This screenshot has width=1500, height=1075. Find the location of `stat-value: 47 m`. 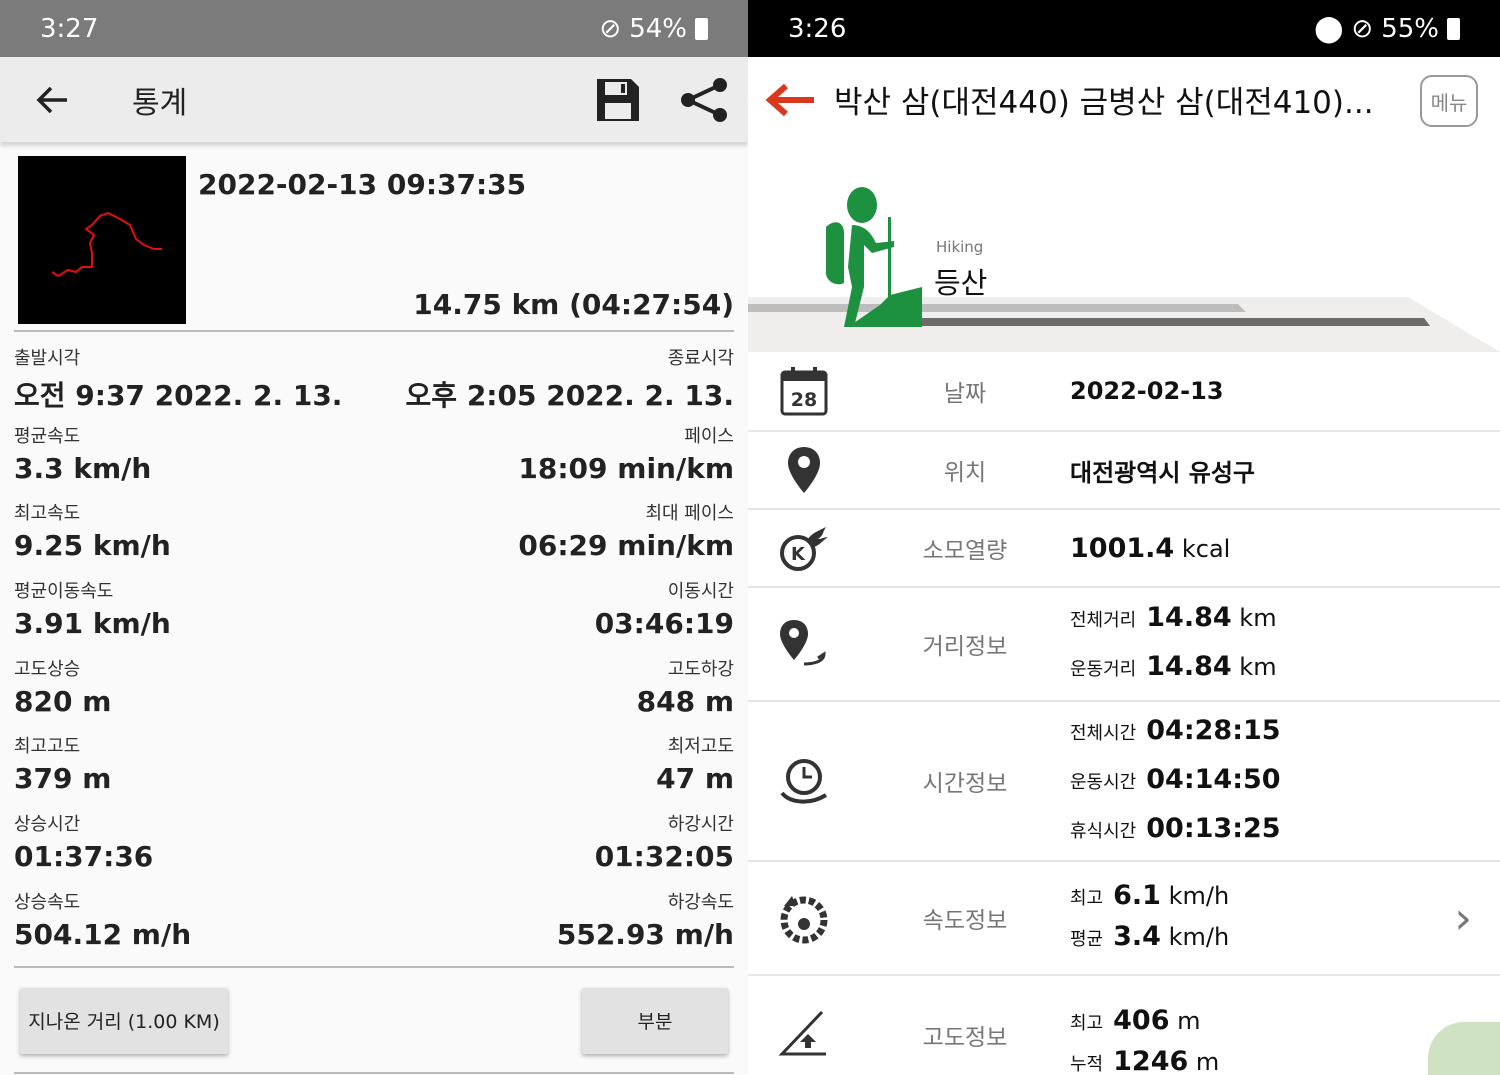

stat-value: 47 m is located at coordinates (695, 779).